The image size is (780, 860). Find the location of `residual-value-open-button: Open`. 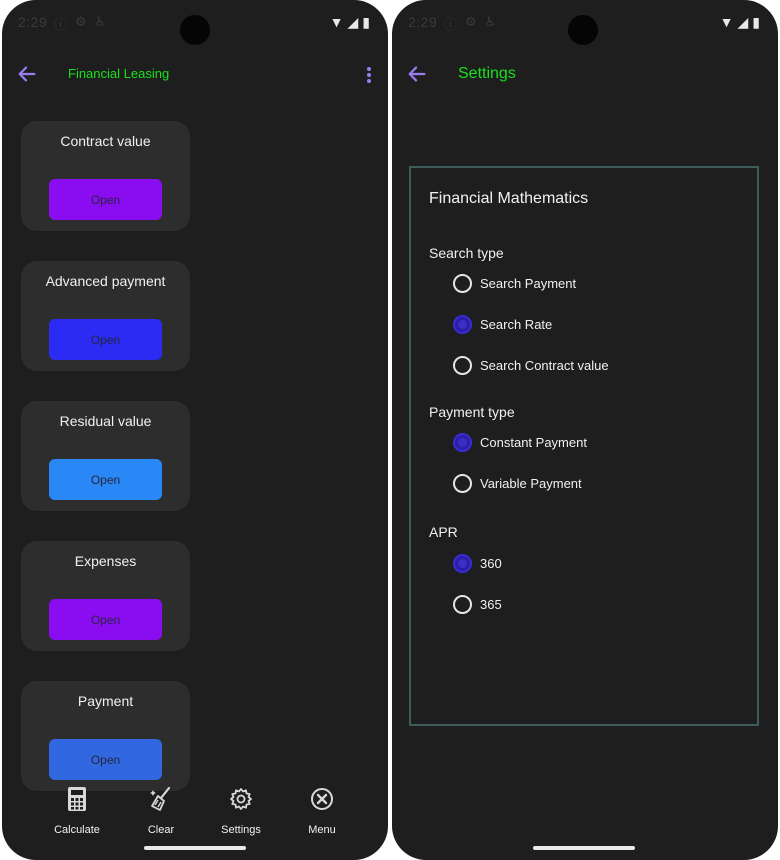

residual-value-open-button: Open is located at coordinates (105, 479).